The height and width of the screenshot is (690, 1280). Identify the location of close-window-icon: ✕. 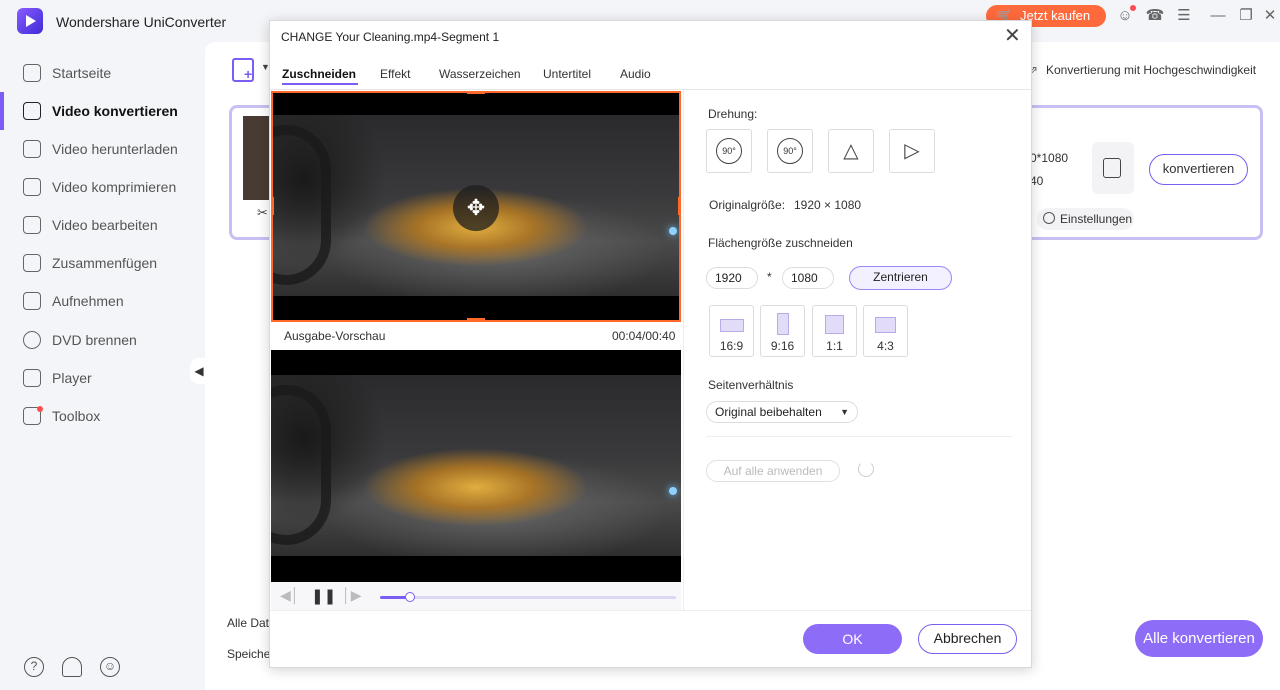
(1270, 16).